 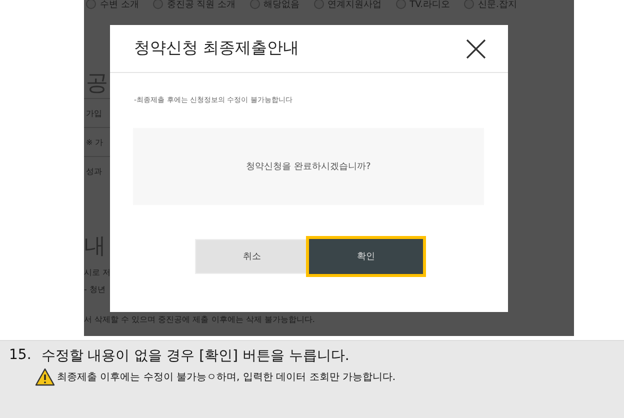 What do you see at coordinates (119, 5) in the screenshot?
I see `radio-label: 수변 소개` at bounding box center [119, 5].